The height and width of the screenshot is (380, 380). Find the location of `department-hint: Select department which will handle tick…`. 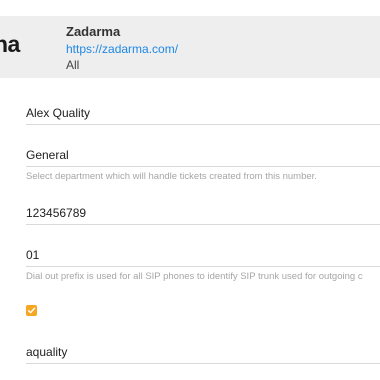

department-hint: Select department which will handle tick… is located at coordinates (171, 176).